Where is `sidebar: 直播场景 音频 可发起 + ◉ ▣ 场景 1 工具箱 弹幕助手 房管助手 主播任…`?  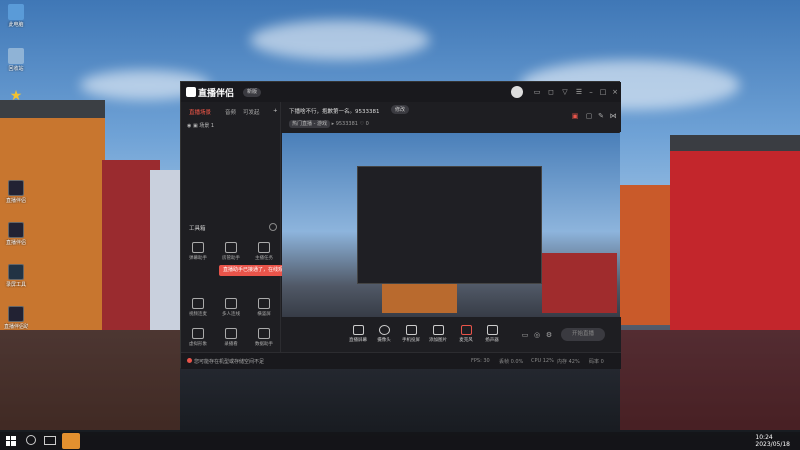 sidebar: 直播场景 音频 可发起 + ◉ ▣ 场景 1 工具箱 弹幕助手 房管助手 主播任… is located at coordinates (231, 227).